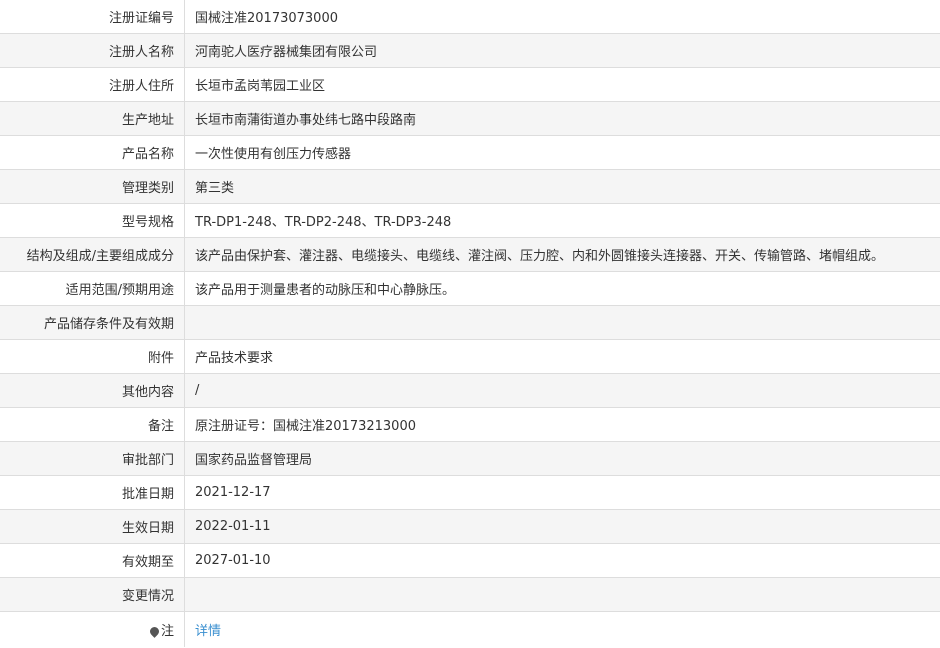 This screenshot has width=940, height=648. Describe the element at coordinates (562, 424) in the screenshot. I see `row-value: 原注册证号：国械注准20173213000` at that location.